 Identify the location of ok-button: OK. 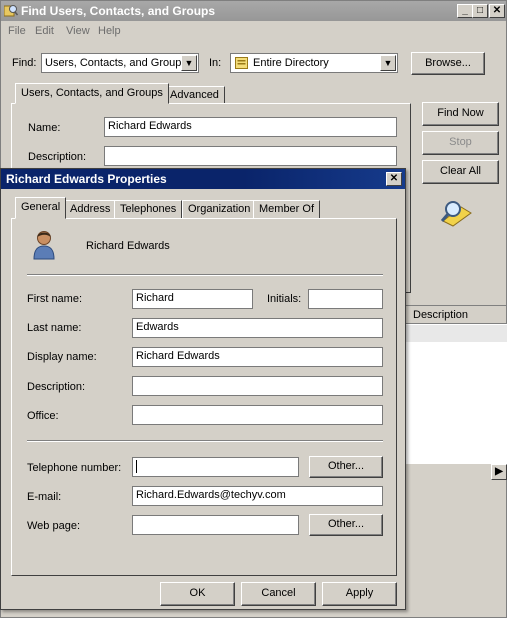
(197, 594).